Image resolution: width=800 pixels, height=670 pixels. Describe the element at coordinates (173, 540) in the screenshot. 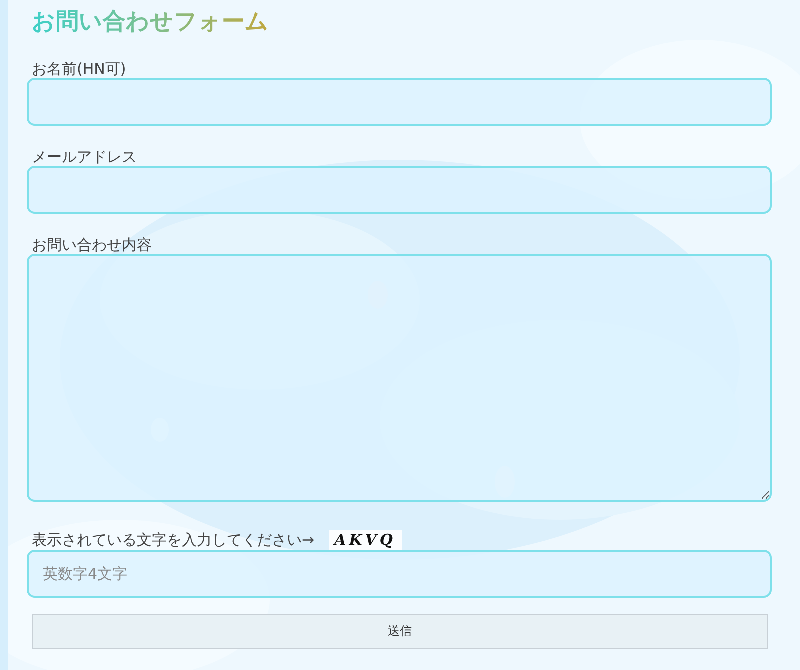

I see `captcha-label: 表示されている文字を入力してください→` at that location.